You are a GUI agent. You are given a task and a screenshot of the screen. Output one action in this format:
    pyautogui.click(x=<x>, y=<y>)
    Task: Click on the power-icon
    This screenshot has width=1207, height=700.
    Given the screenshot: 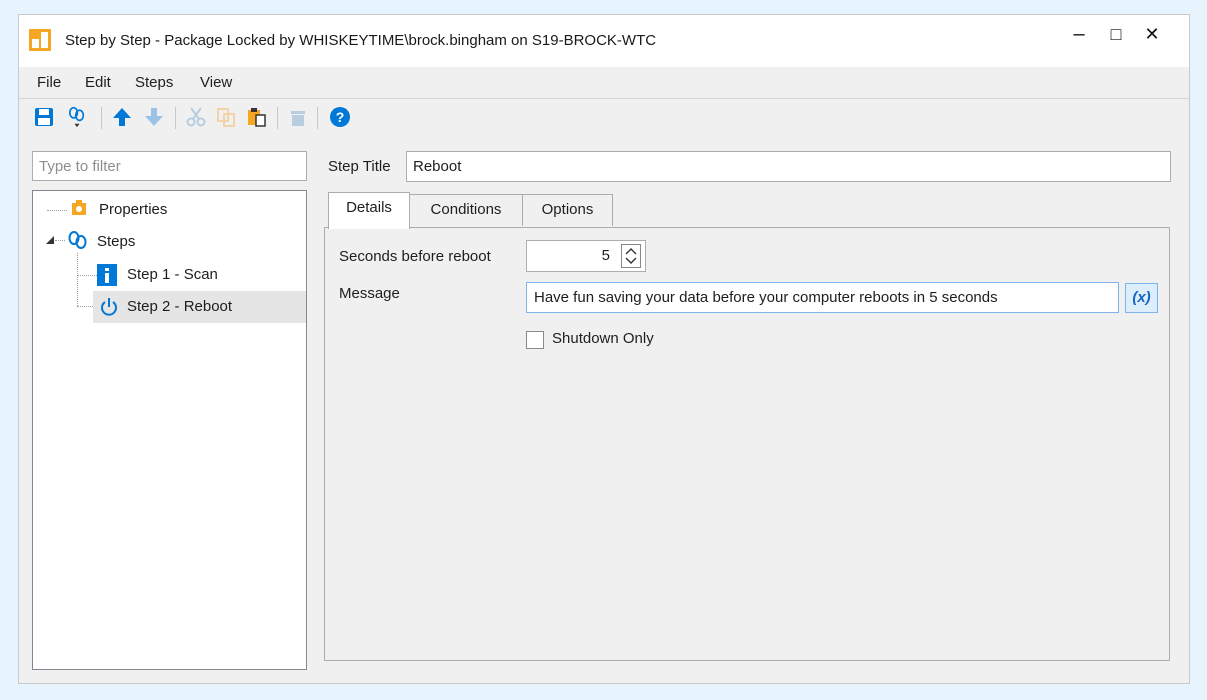 What is the action you would take?
    pyautogui.click(x=109, y=307)
    